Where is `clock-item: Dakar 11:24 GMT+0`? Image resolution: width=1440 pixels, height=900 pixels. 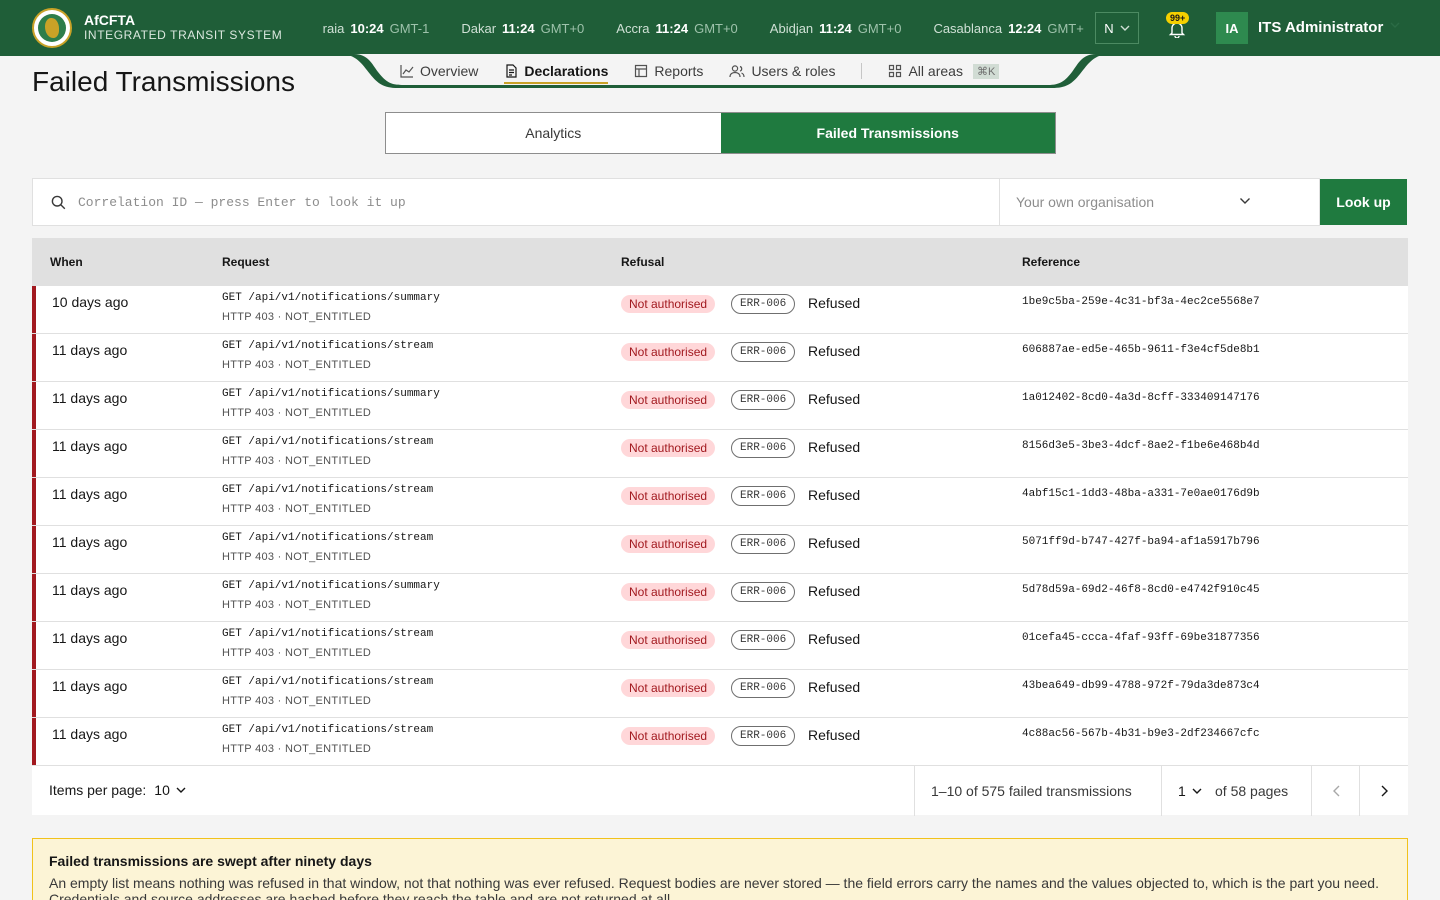
clock-item: Dakar 11:24 GMT+0 is located at coordinates (523, 28).